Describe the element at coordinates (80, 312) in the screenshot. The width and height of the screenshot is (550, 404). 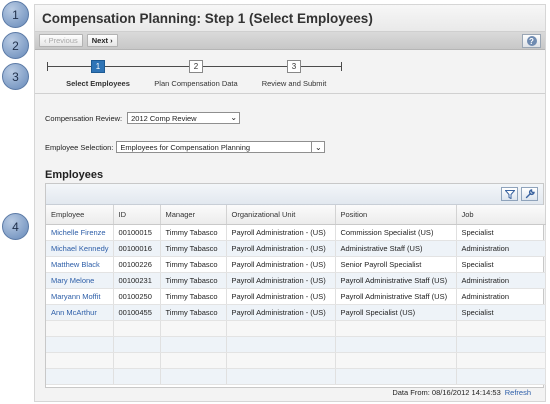
I see `employee-link: Ann McArthur` at that location.